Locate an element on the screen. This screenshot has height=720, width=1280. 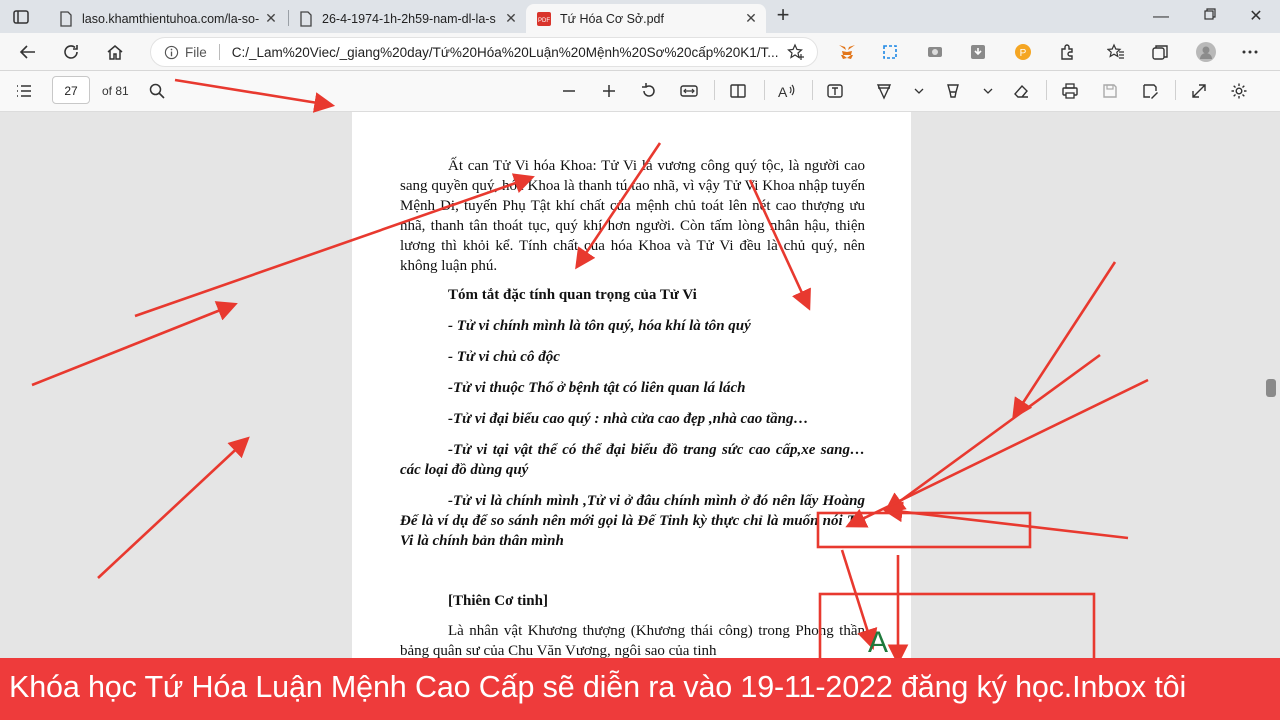
coin-extension-icon: P is located at coordinates (1023, 52).